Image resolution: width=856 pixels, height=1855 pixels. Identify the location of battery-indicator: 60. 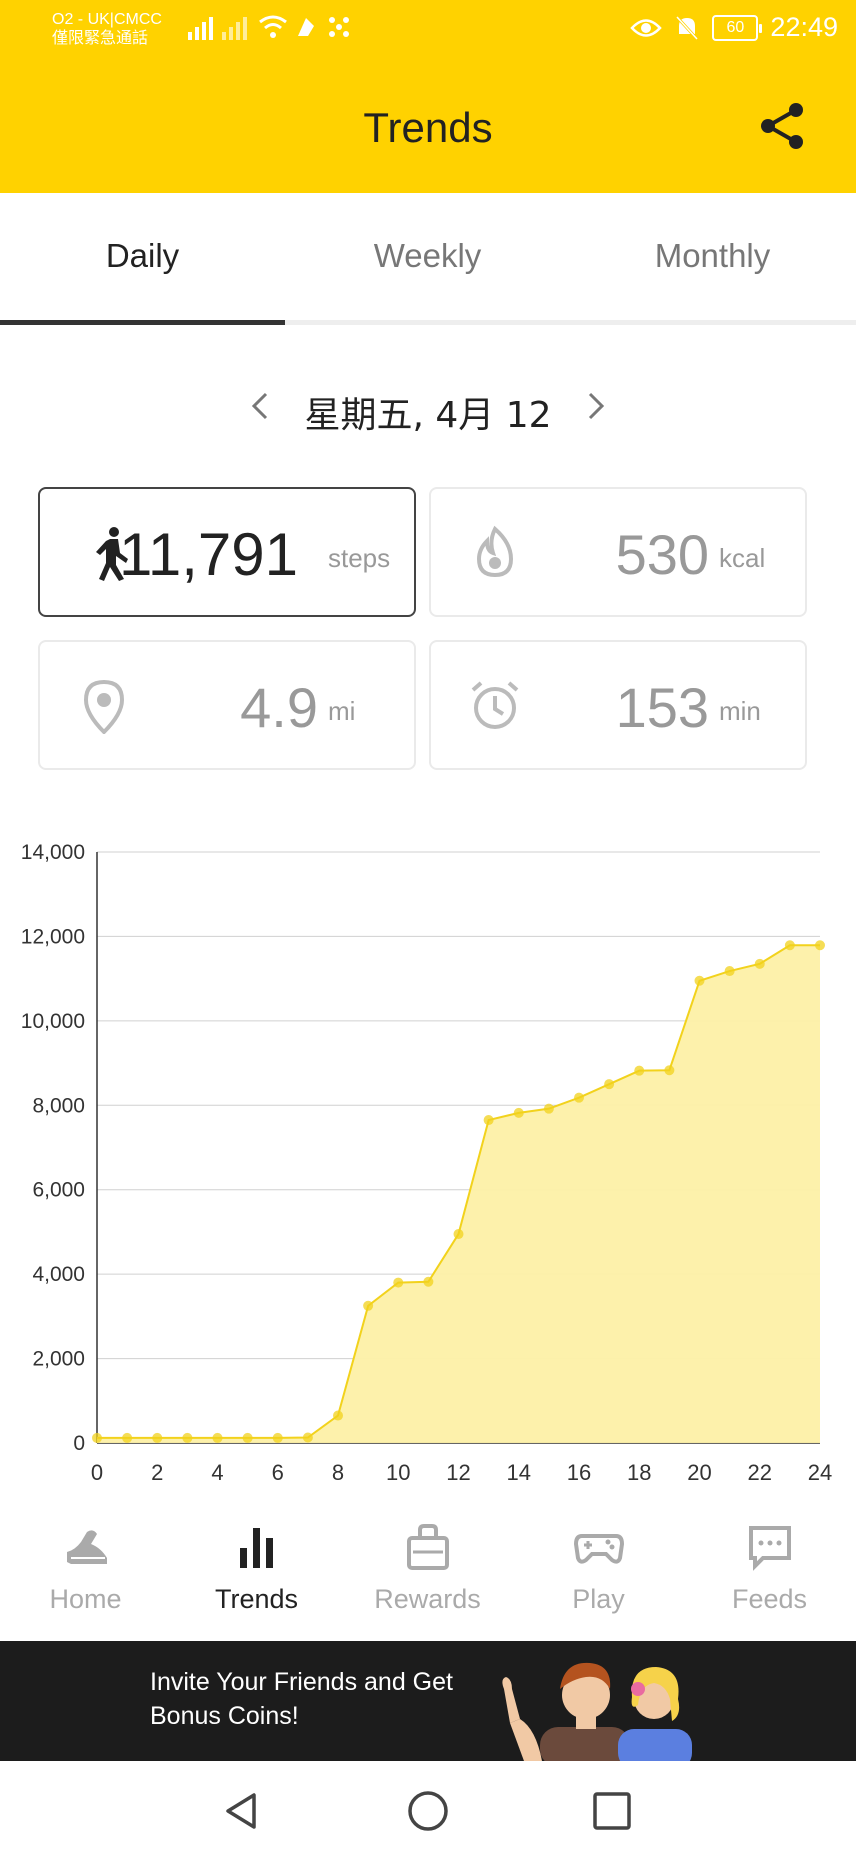
(737, 27).